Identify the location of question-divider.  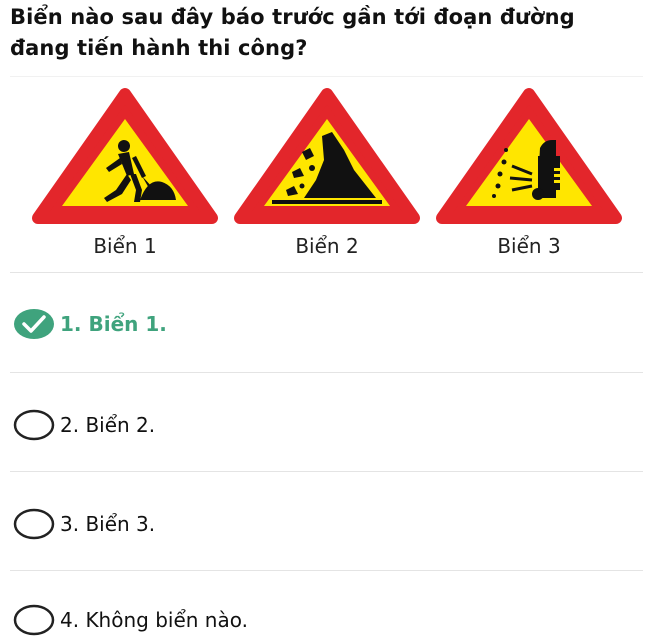
(326, 76).